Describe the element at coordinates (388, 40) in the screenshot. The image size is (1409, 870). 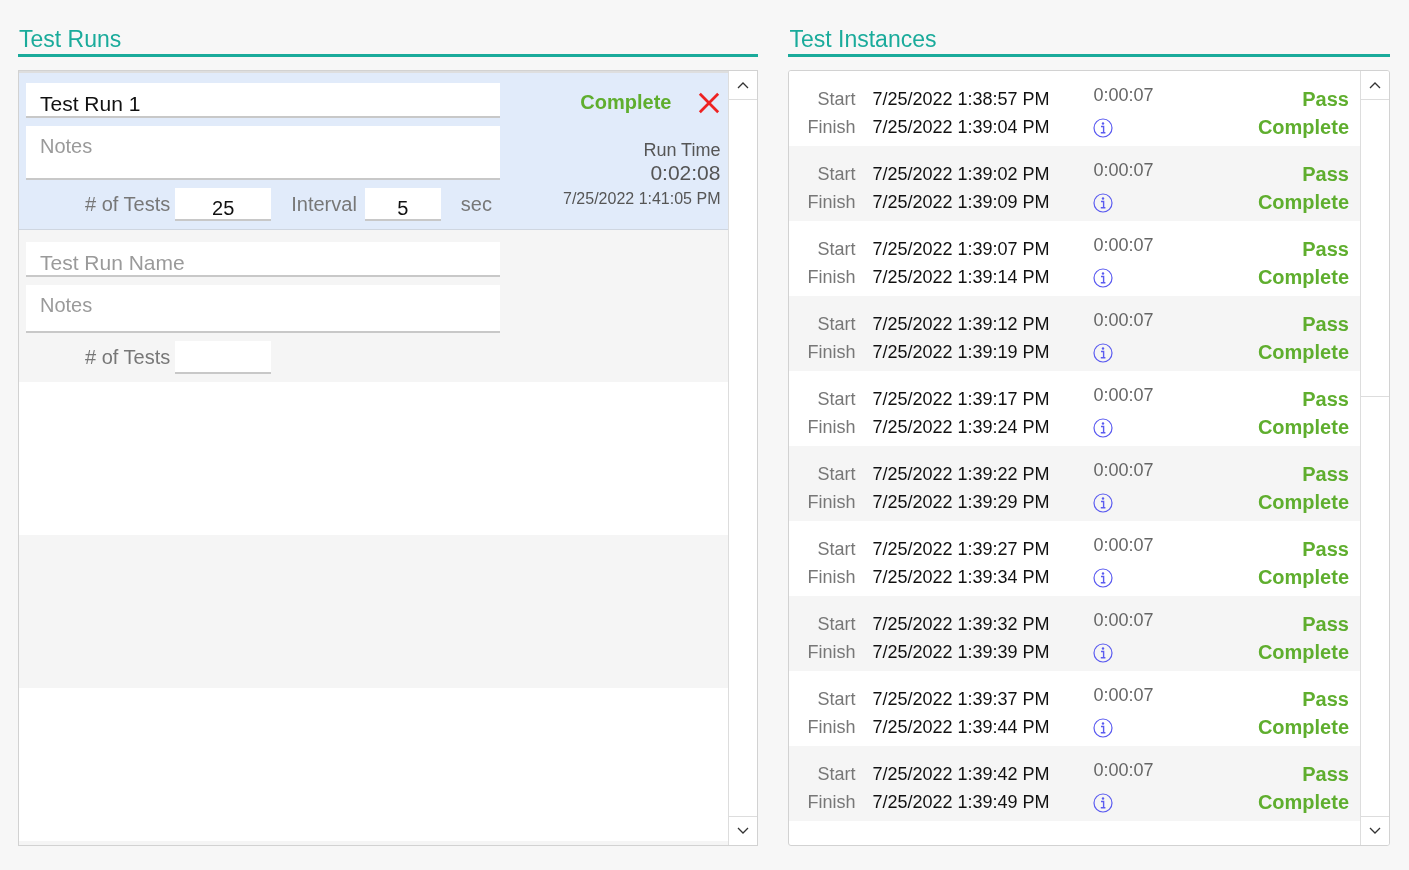
I see `section-title: Test Runs` at that location.